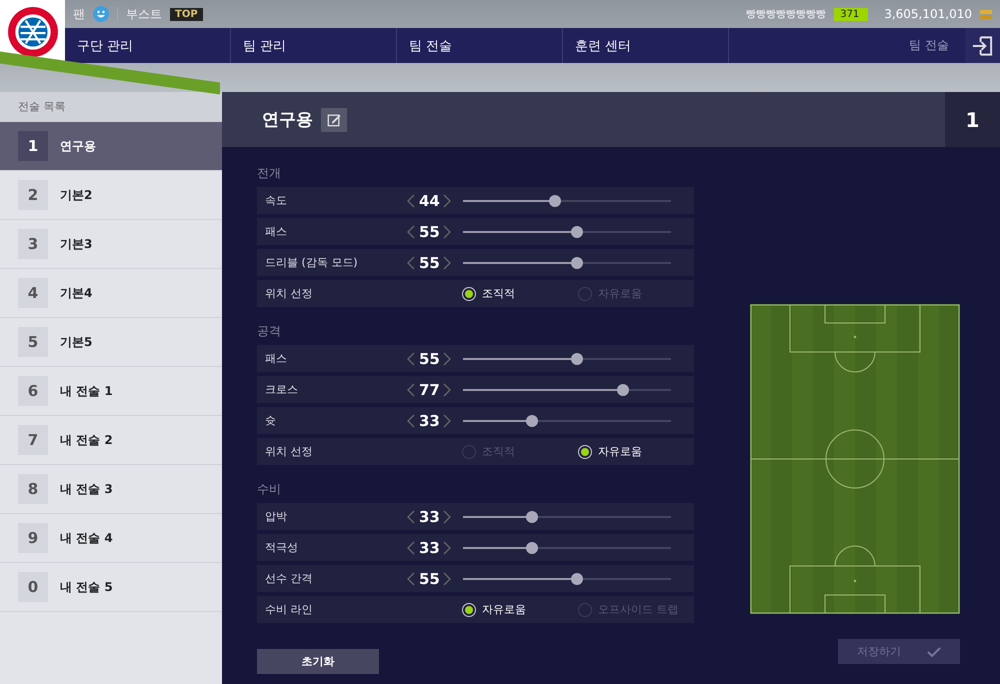 Image resolution: width=1000 pixels, height=684 pixels. Describe the element at coordinates (282, 389) in the screenshot. I see `setting-label: 크로스` at that location.